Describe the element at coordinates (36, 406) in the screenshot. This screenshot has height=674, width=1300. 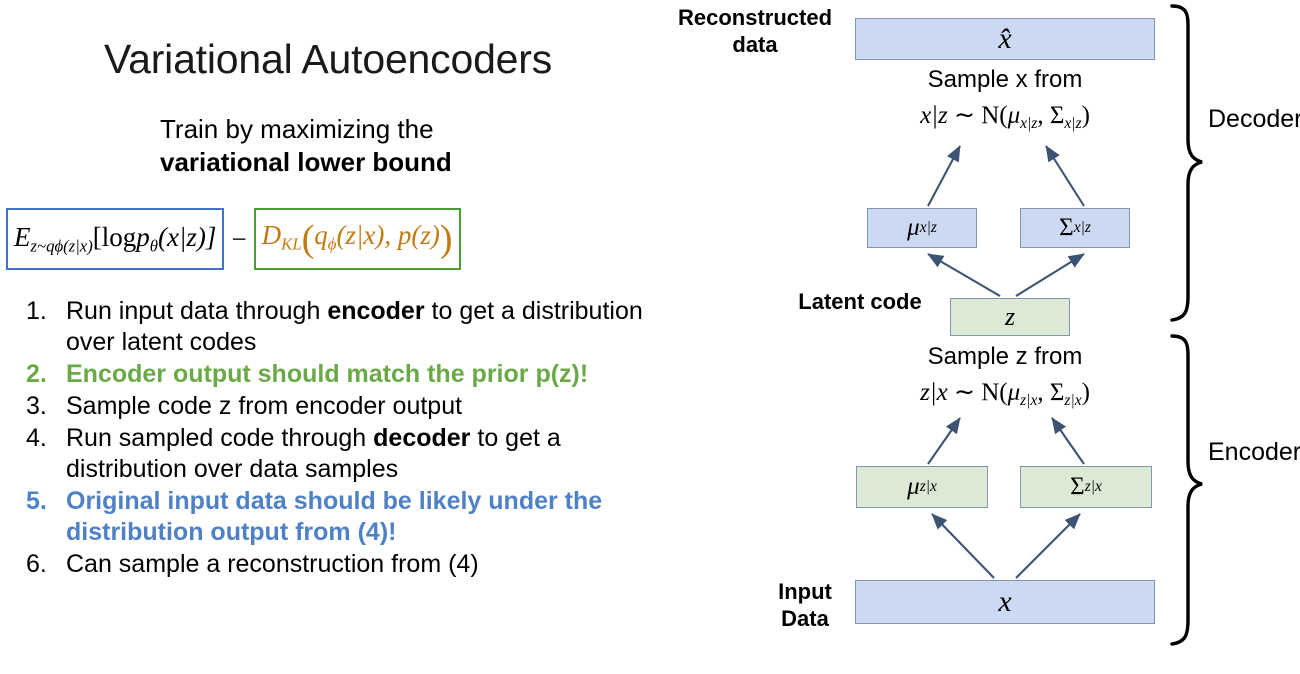
I see `step-number: 3.` at that location.